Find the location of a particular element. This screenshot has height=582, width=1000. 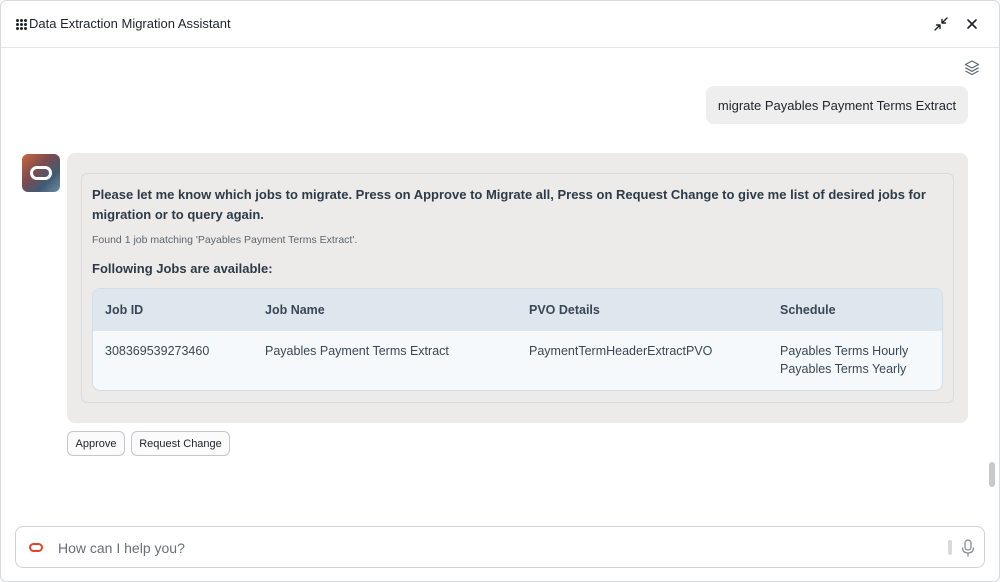

cell-job-id: 308369539273460 is located at coordinates (157, 351).